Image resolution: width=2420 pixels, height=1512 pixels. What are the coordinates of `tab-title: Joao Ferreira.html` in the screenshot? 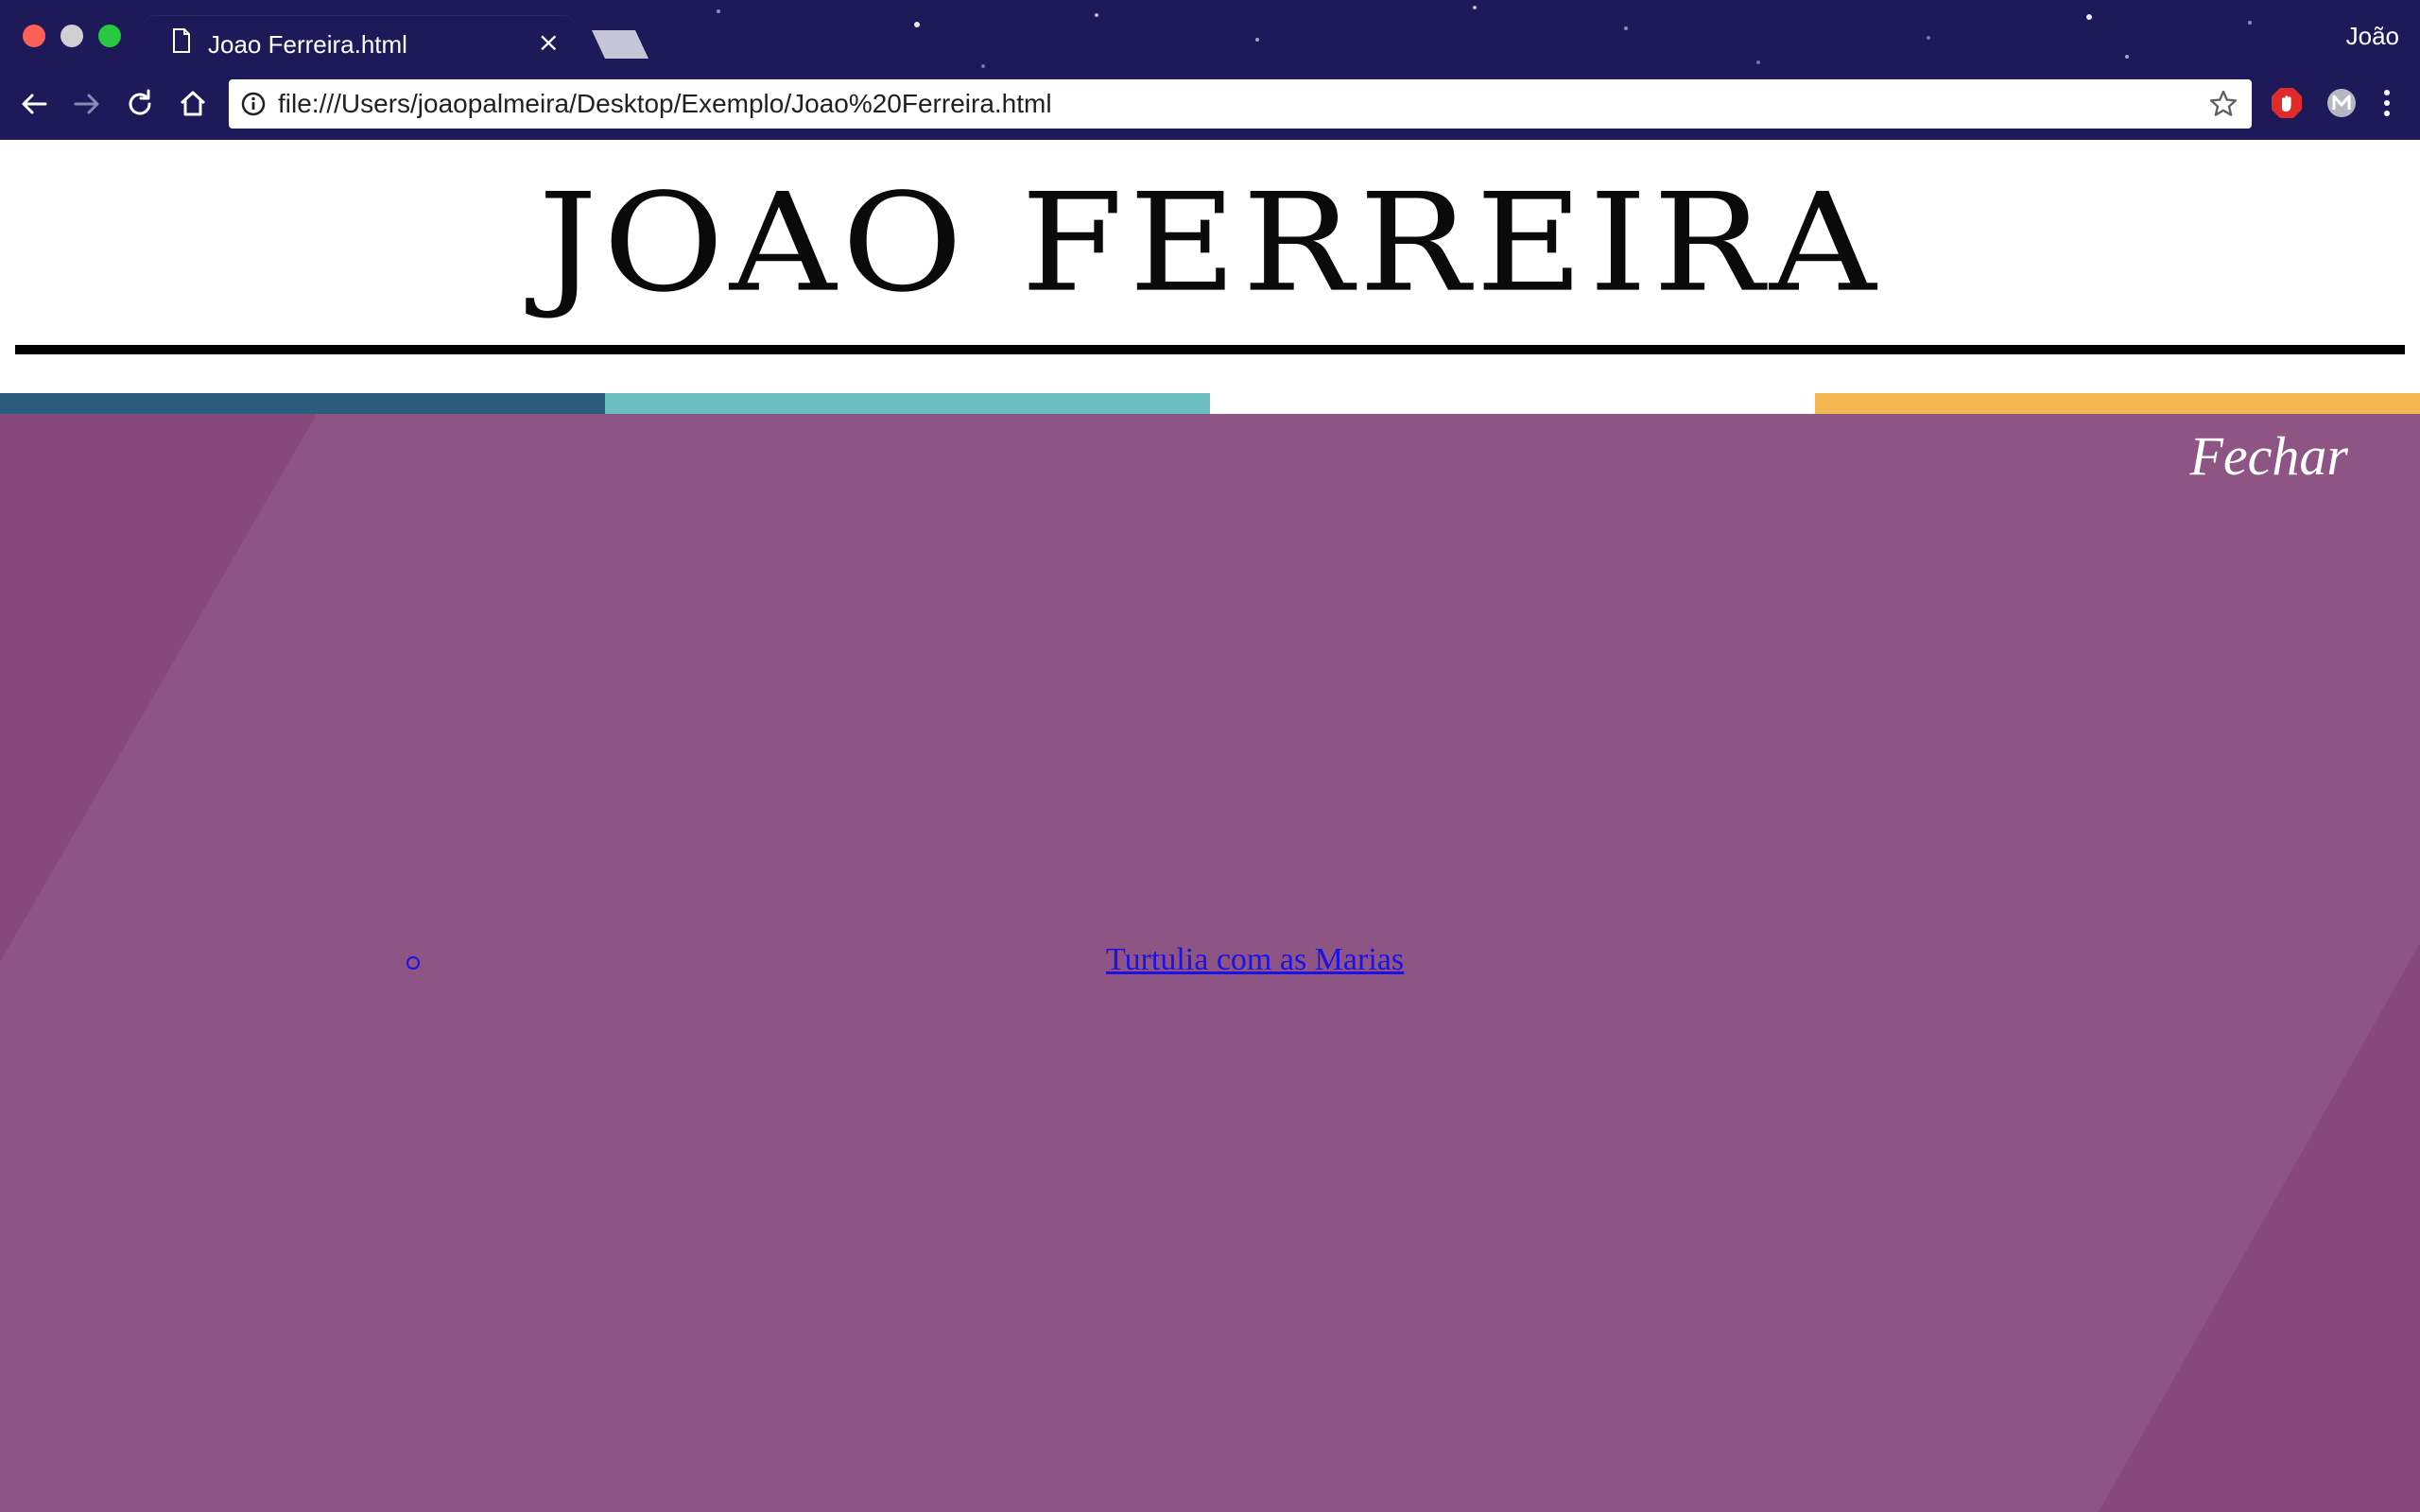 It's located at (307, 44).